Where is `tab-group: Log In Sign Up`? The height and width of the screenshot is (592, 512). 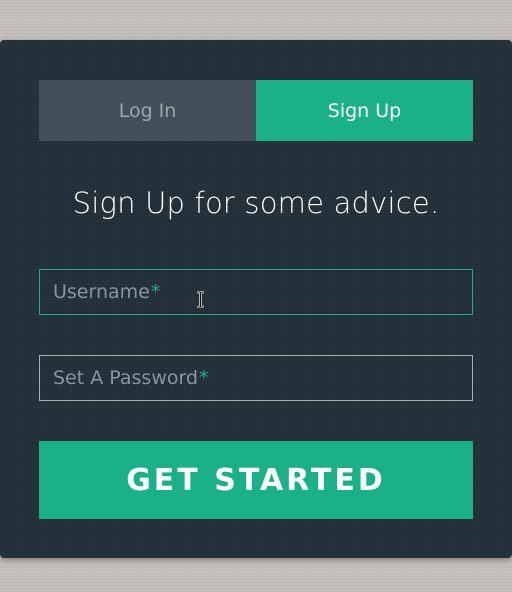
tab-group: Log In Sign Up is located at coordinates (256, 110).